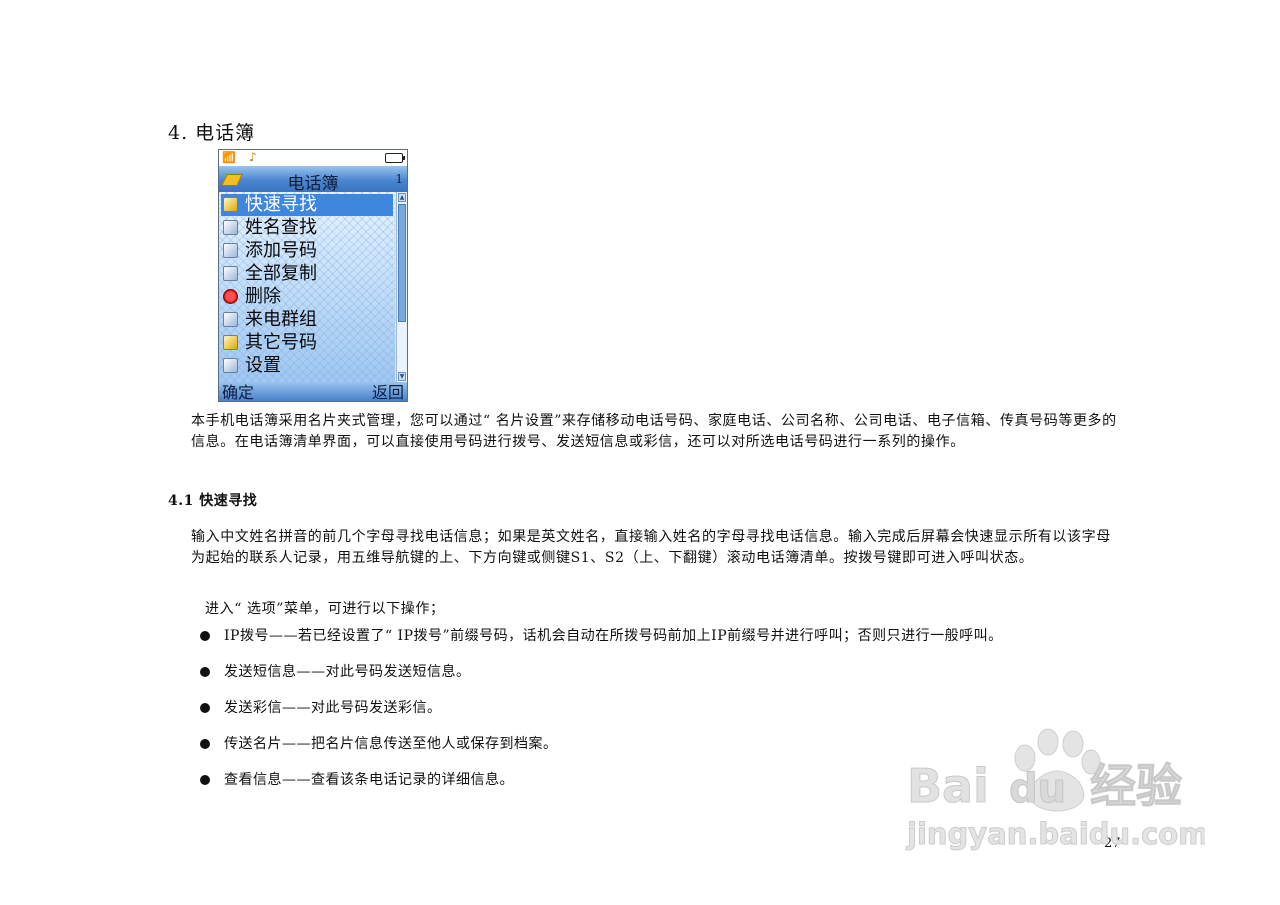 The height and width of the screenshot is (905, 1280). I want to click on section-heading: 4. 电话簿, so click(212, 133).